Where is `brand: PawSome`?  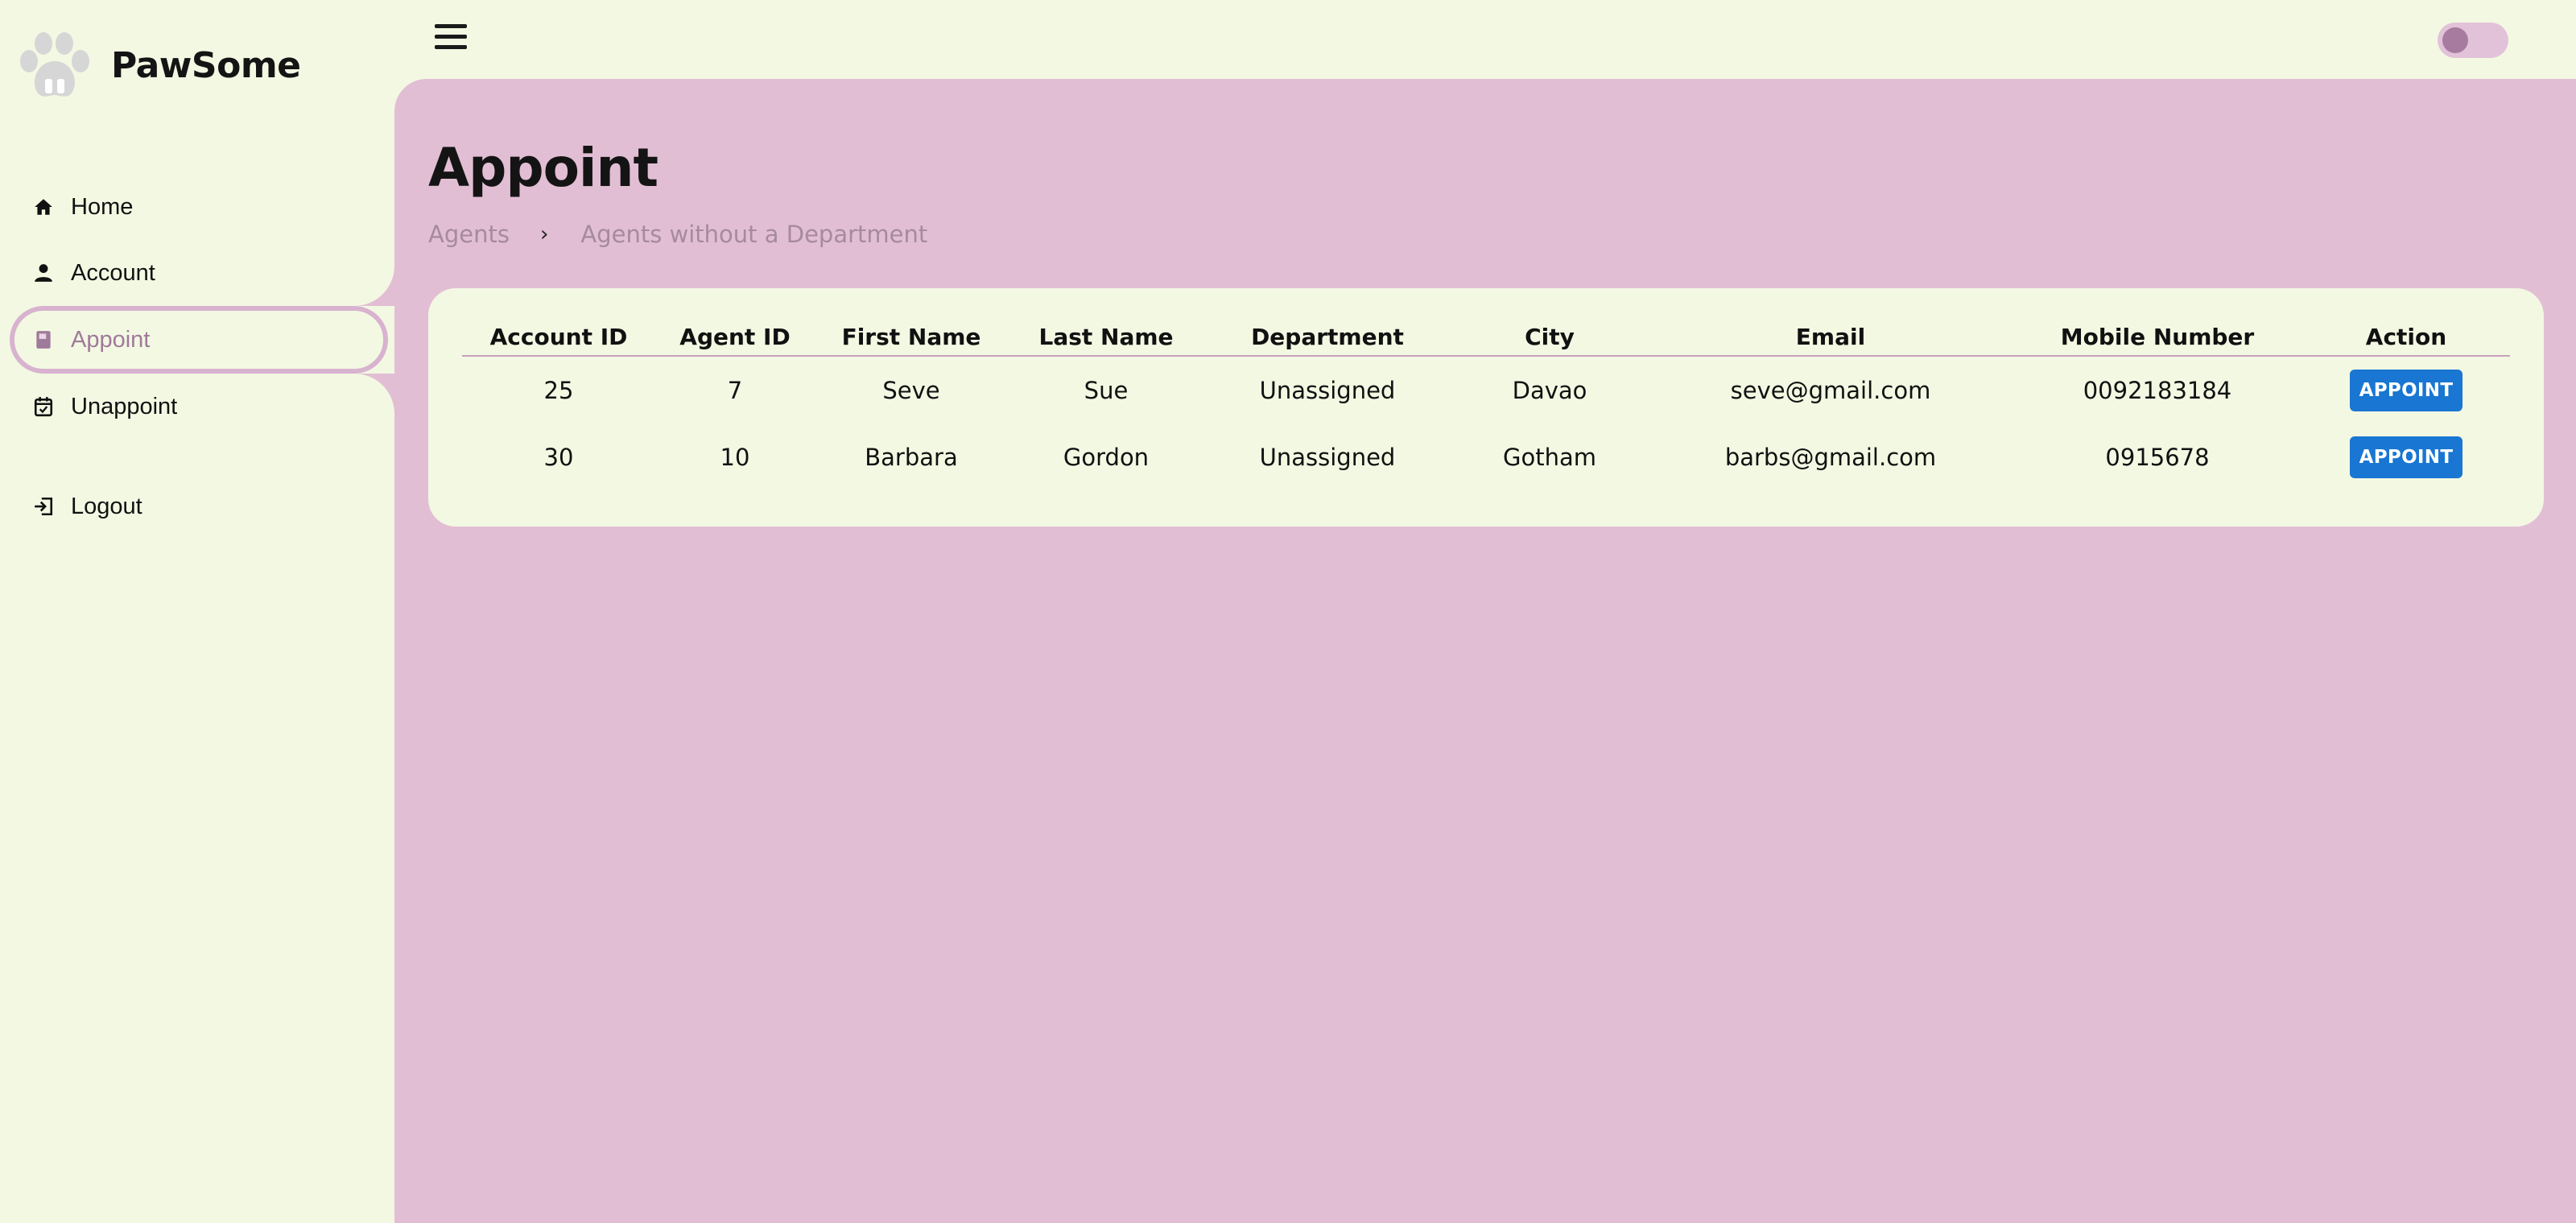
brand: PawSome is located at coordinates (158, 65).